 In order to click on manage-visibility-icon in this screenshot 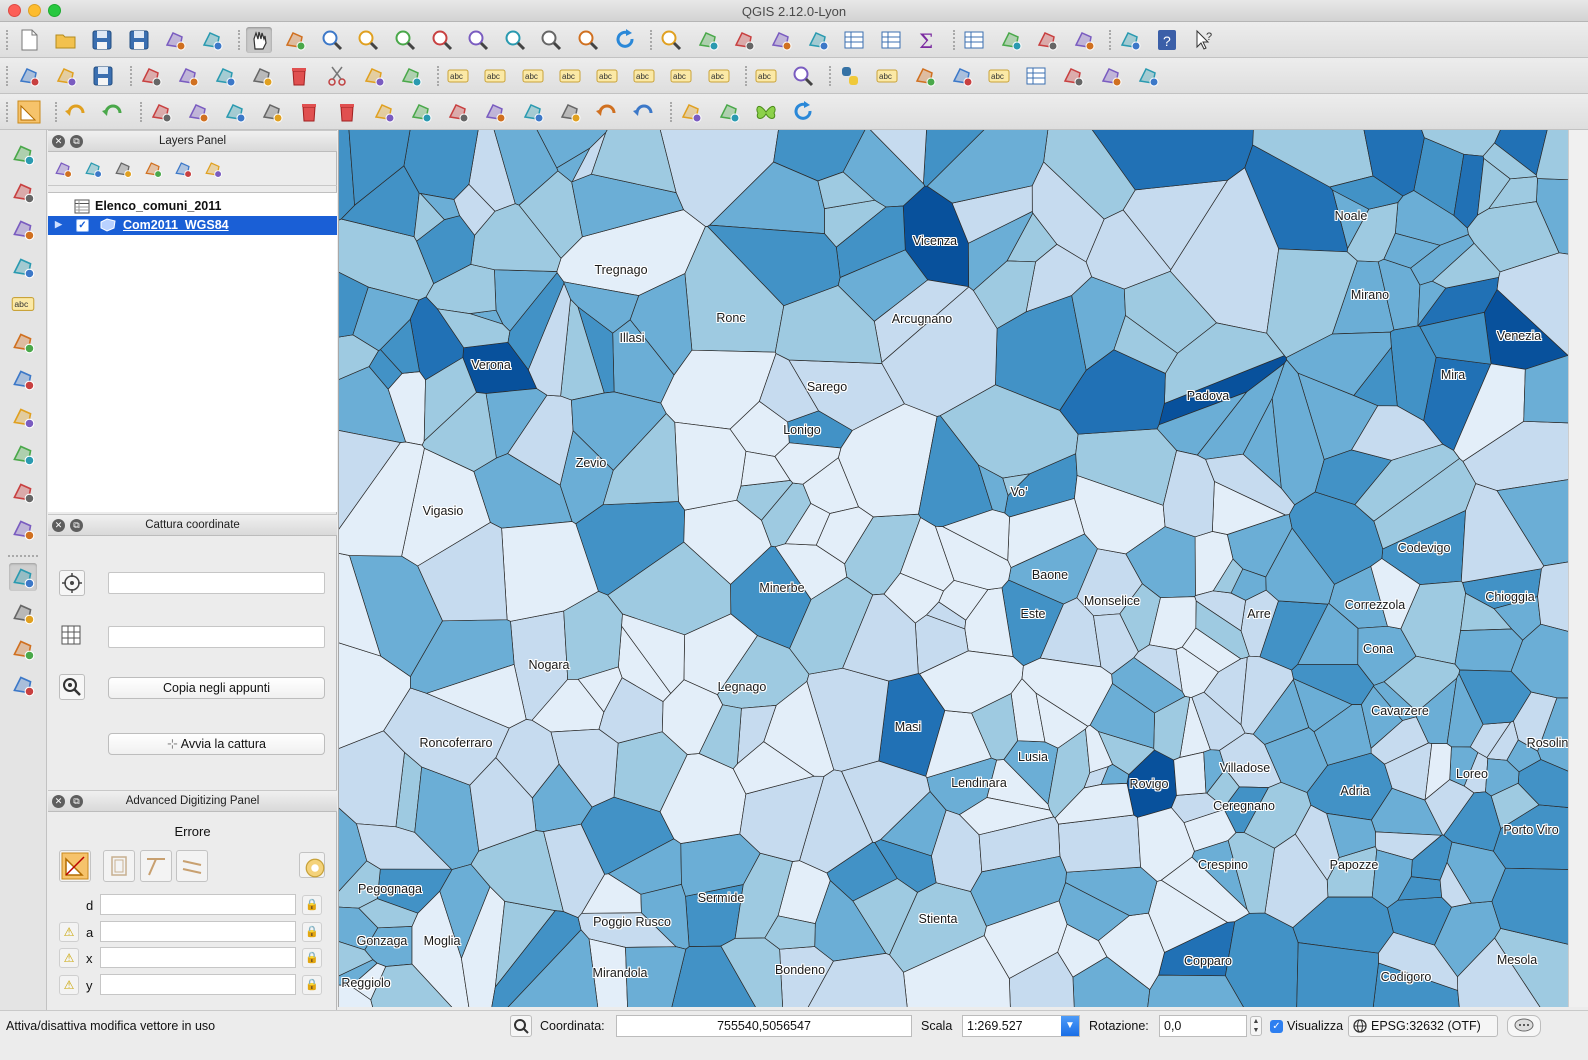, I will do `click(93, 169)`.